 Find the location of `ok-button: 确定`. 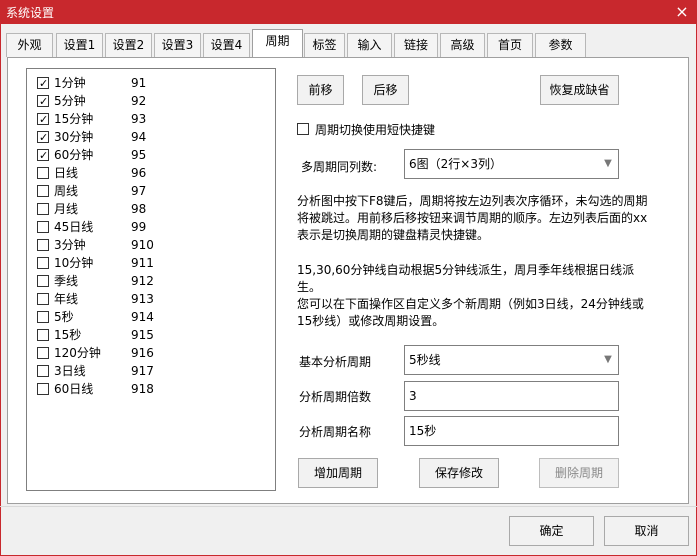

ok-button: 确定 is located at coordinates (551, 531).